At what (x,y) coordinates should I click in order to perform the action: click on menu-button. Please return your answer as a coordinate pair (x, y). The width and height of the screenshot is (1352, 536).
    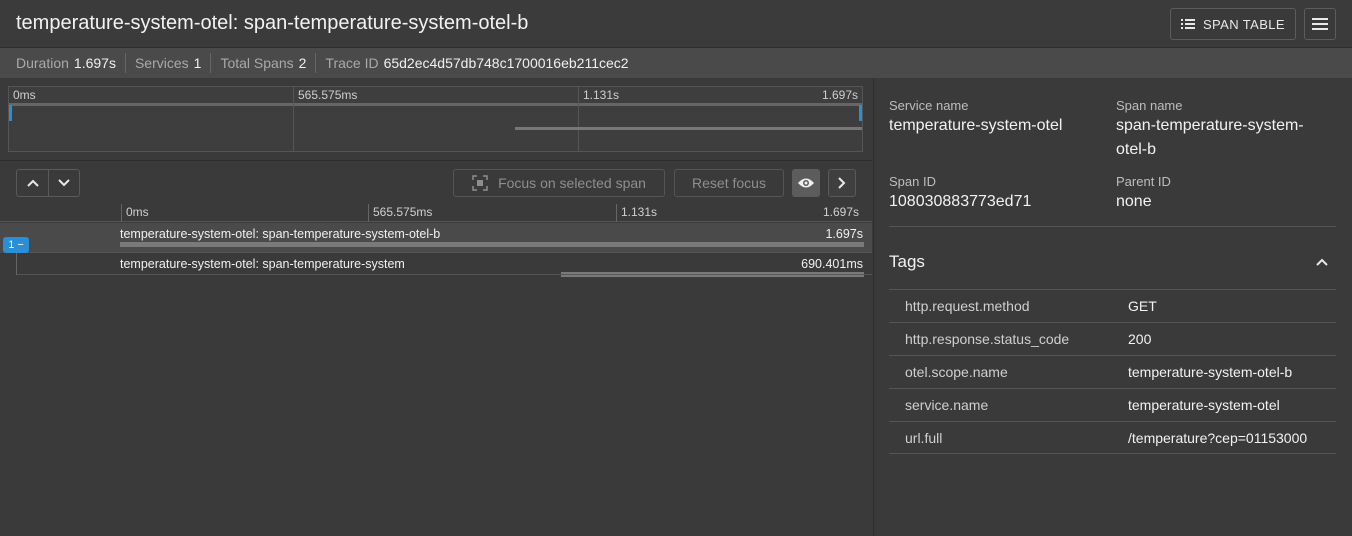
    Looking at the image, I should click on (1320, 24).